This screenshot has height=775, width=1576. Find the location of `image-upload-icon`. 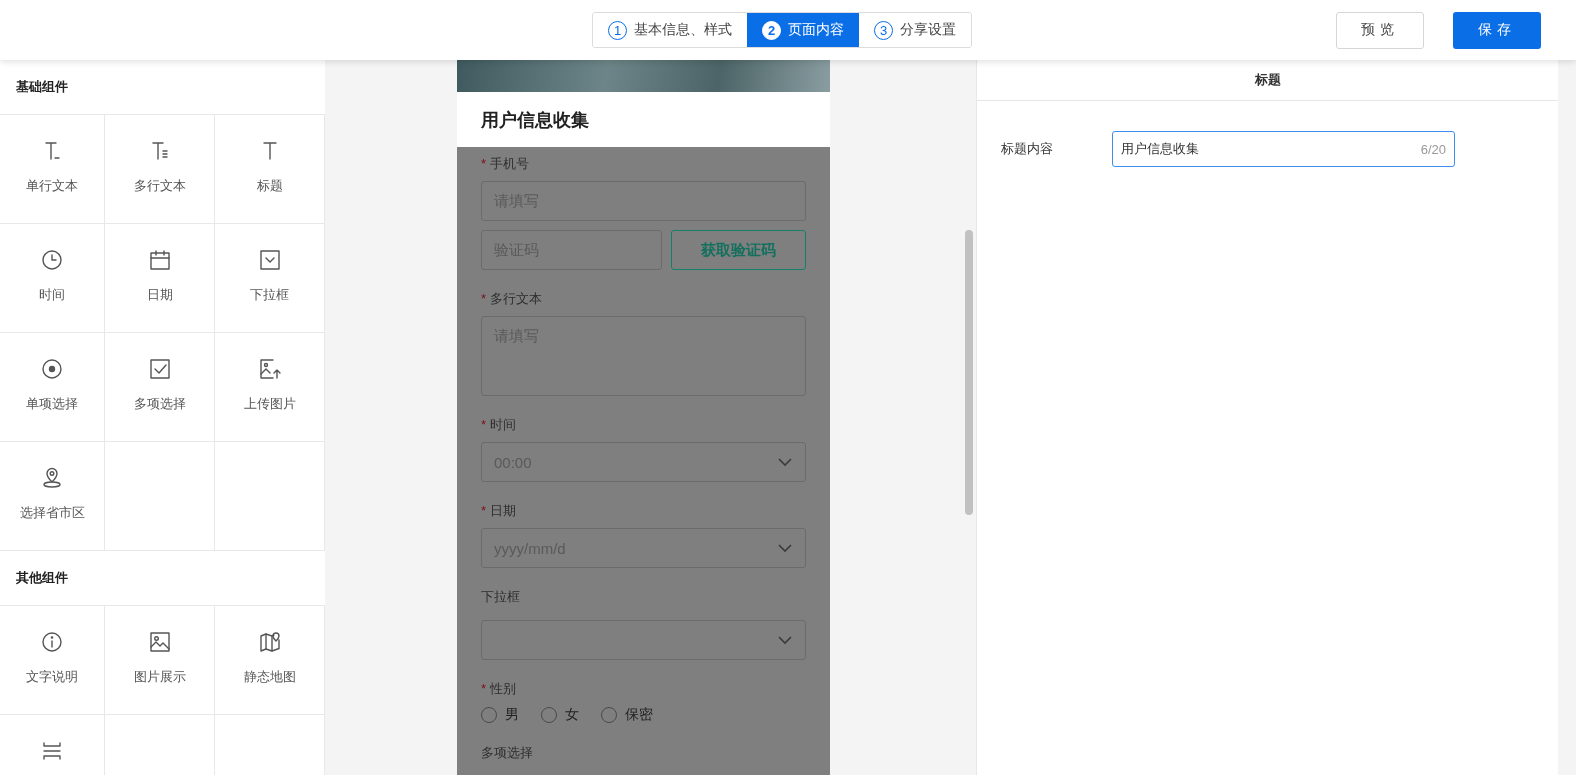

image-upload-icon is located at coordinates (269, 369).